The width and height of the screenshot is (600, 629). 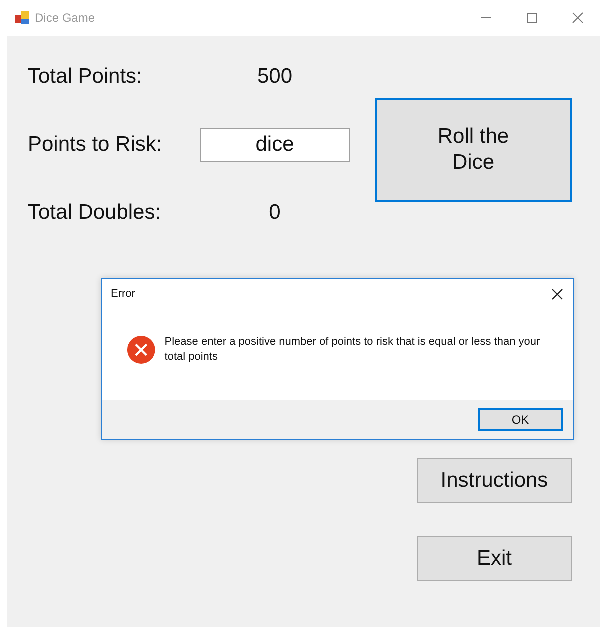 I want to click on error-icon, so click(x=141, y=350).